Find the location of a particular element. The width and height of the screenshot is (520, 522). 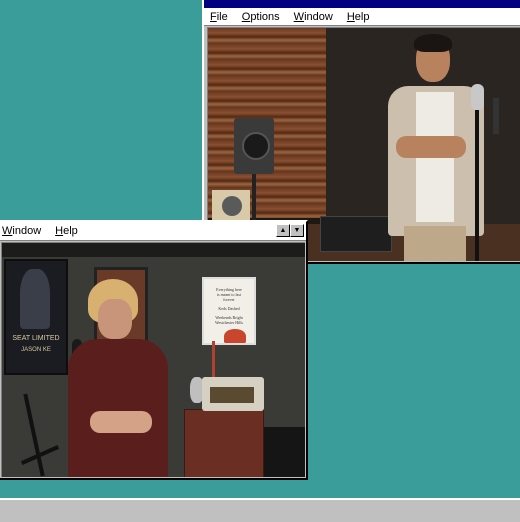

studio-monitor-speaker is located at coordinates (254, 146).